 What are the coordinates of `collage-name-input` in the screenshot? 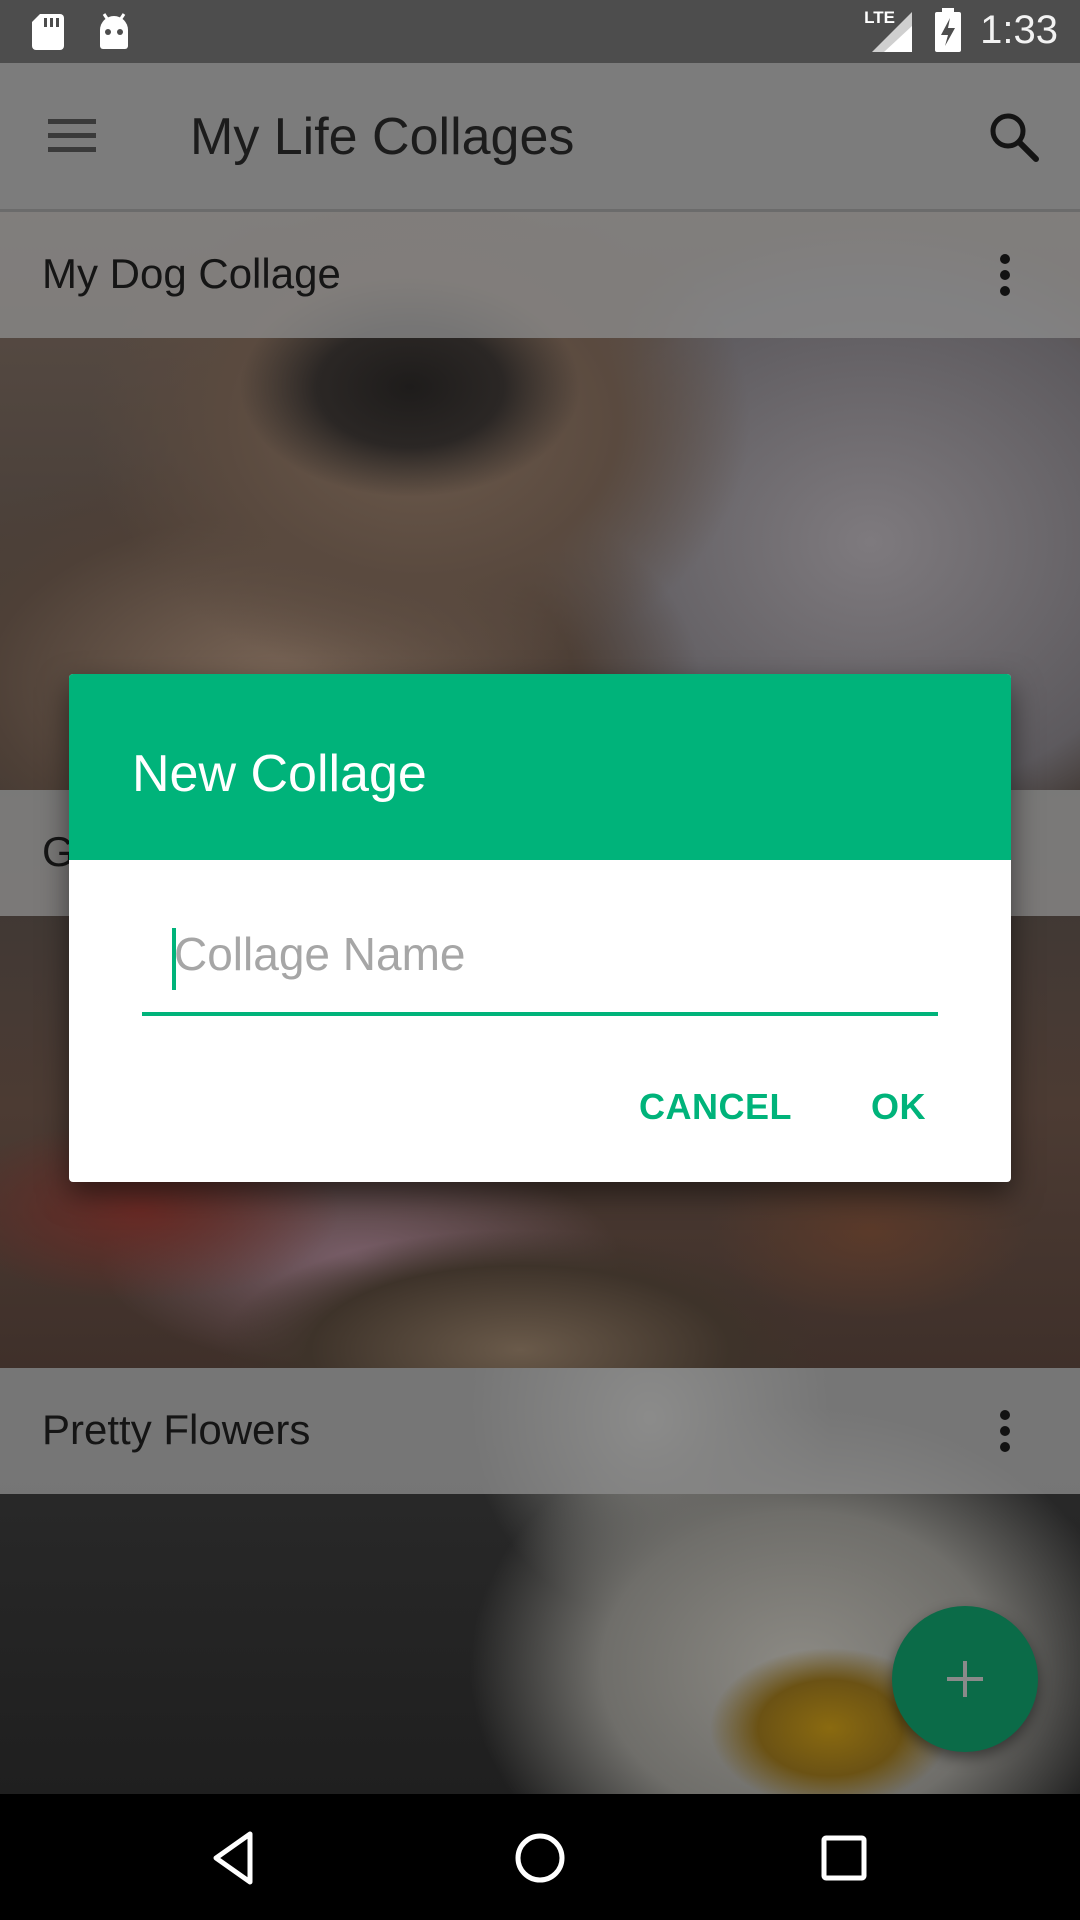 It's located at (540, 954).